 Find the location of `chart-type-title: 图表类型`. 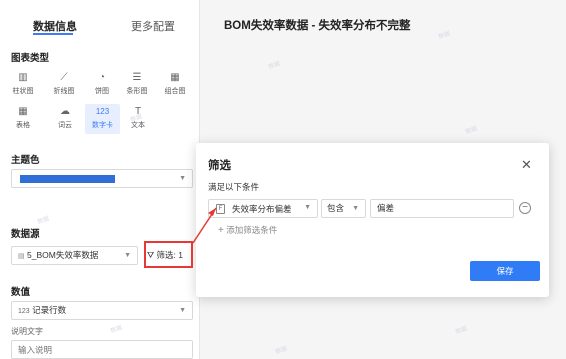

chart-type-title: 图表类型 is located at coordinates (30, 58).